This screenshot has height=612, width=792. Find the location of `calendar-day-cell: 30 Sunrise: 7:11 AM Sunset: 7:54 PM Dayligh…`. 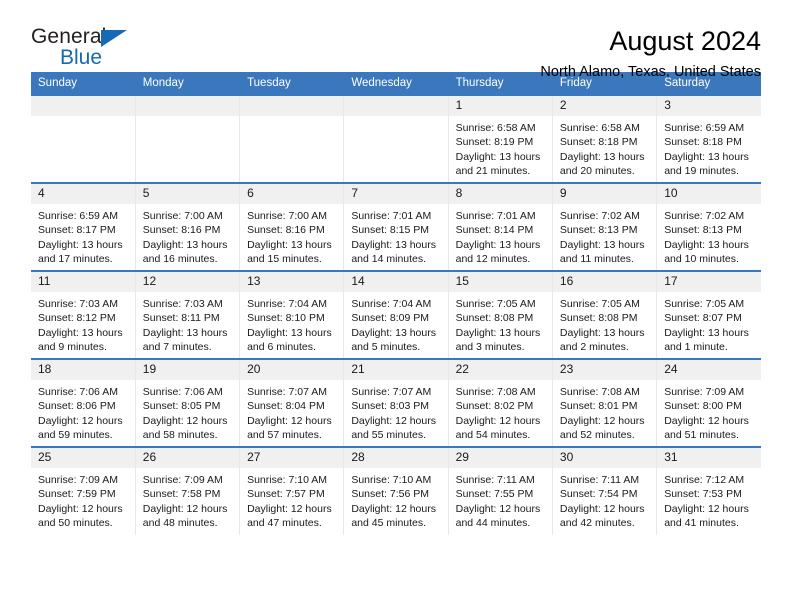

calendar-day-cell: 30 Sunrise: 7:11 AM Sunset: 7:54 PM Dayligh… is located at coordinates (605, 490).